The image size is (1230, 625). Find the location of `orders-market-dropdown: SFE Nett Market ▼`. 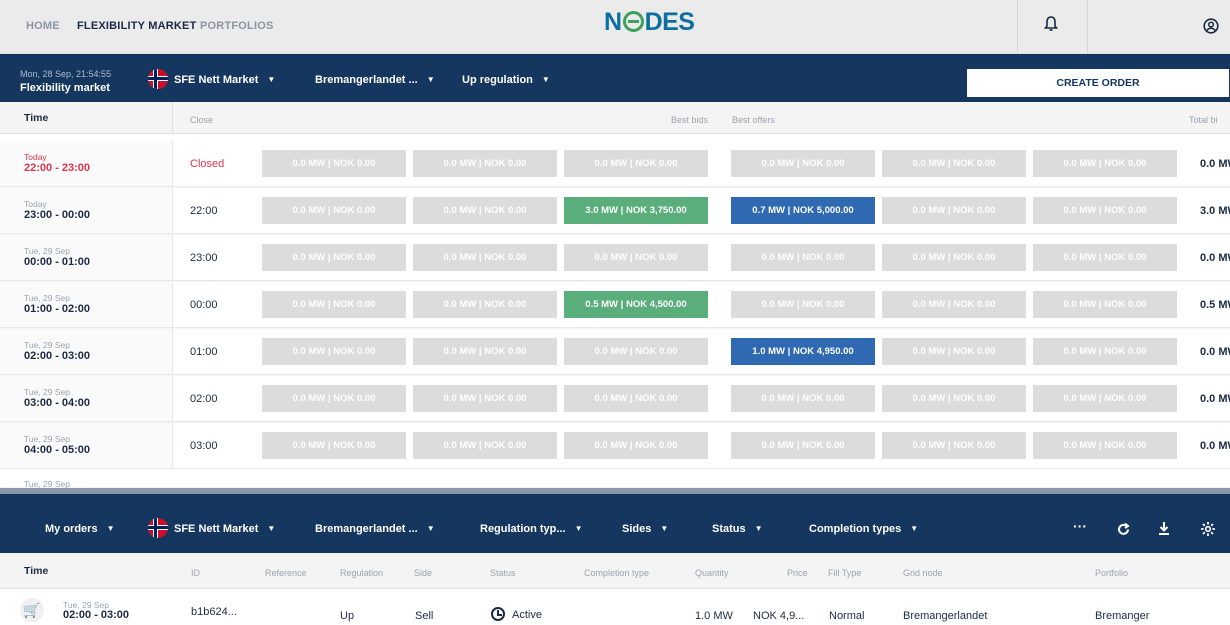

orders-market-dropdown: SFE Nett Market ▼ is located at coordinates (211, 528).